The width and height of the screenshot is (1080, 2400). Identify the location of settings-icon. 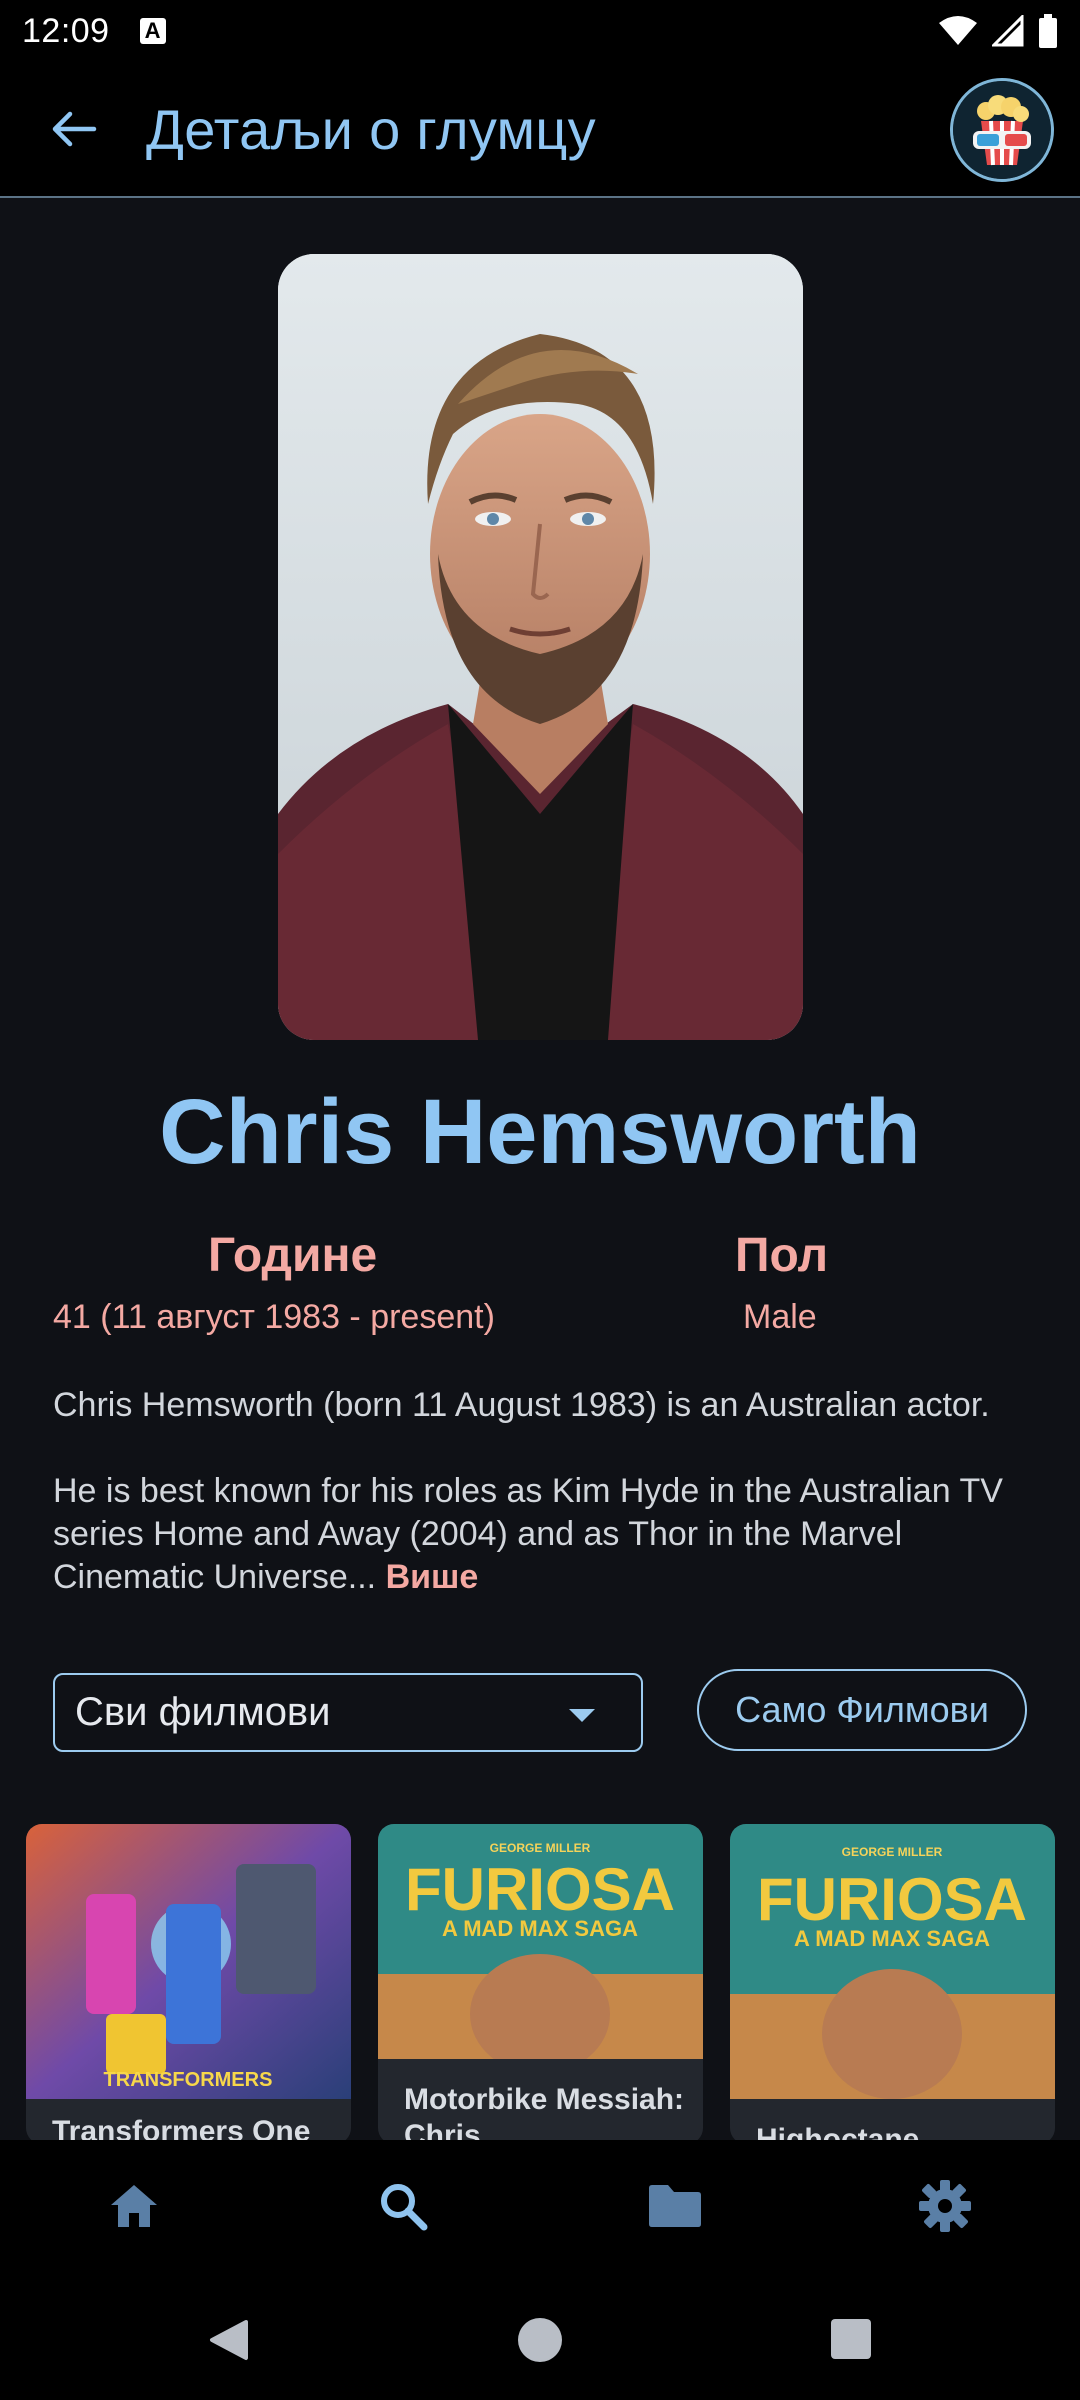
(945, 2206).